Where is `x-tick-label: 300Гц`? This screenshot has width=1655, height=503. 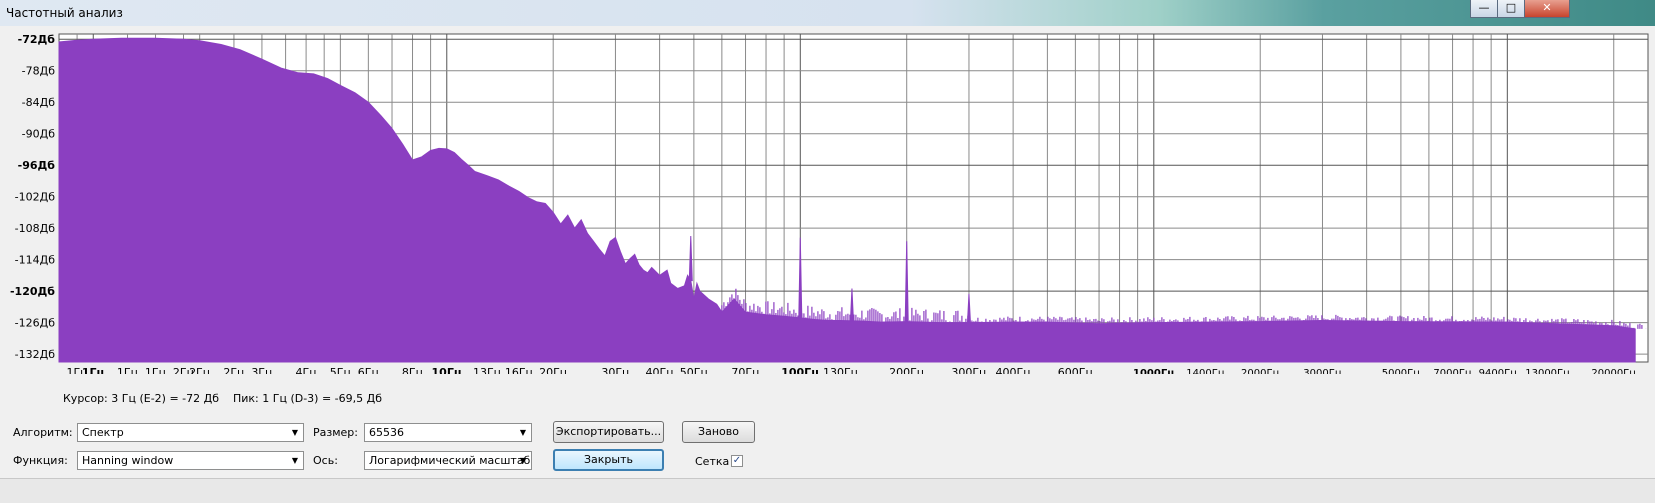 x-tick-label: 300Гц is located at coordinates (968, 370).